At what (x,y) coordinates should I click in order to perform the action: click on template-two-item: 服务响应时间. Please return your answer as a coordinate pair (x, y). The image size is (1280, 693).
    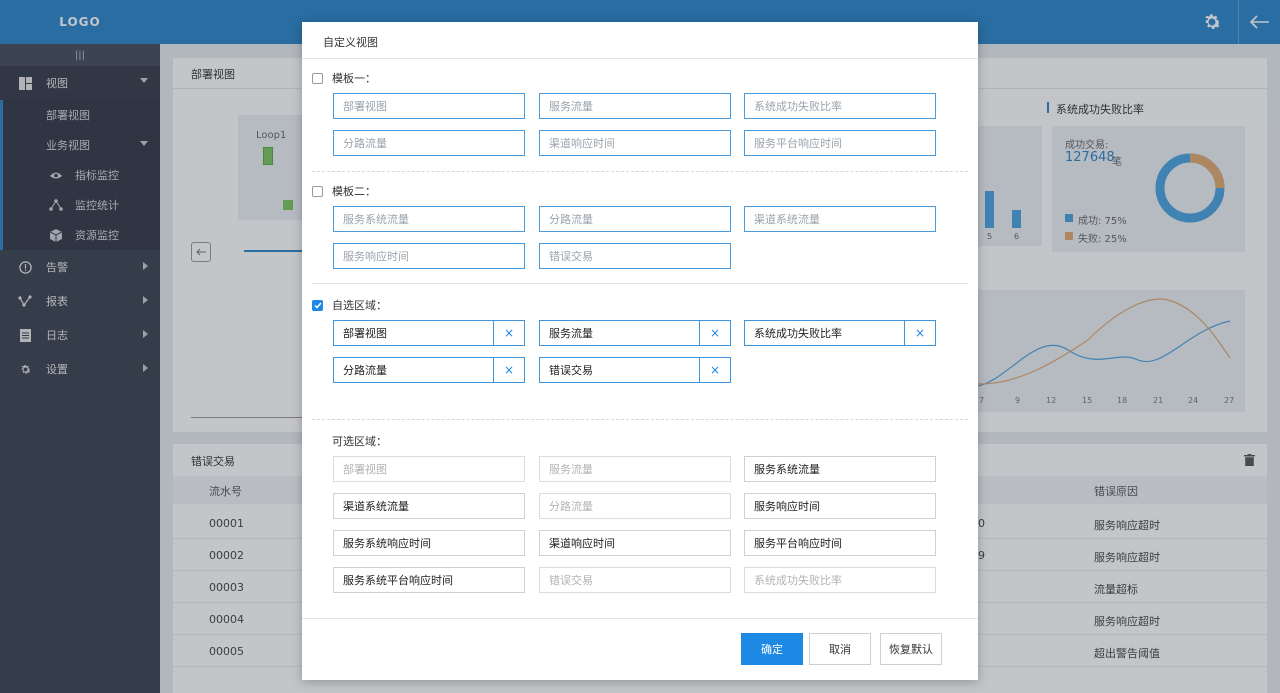
    Looking at the image, I should click on (429, 256).